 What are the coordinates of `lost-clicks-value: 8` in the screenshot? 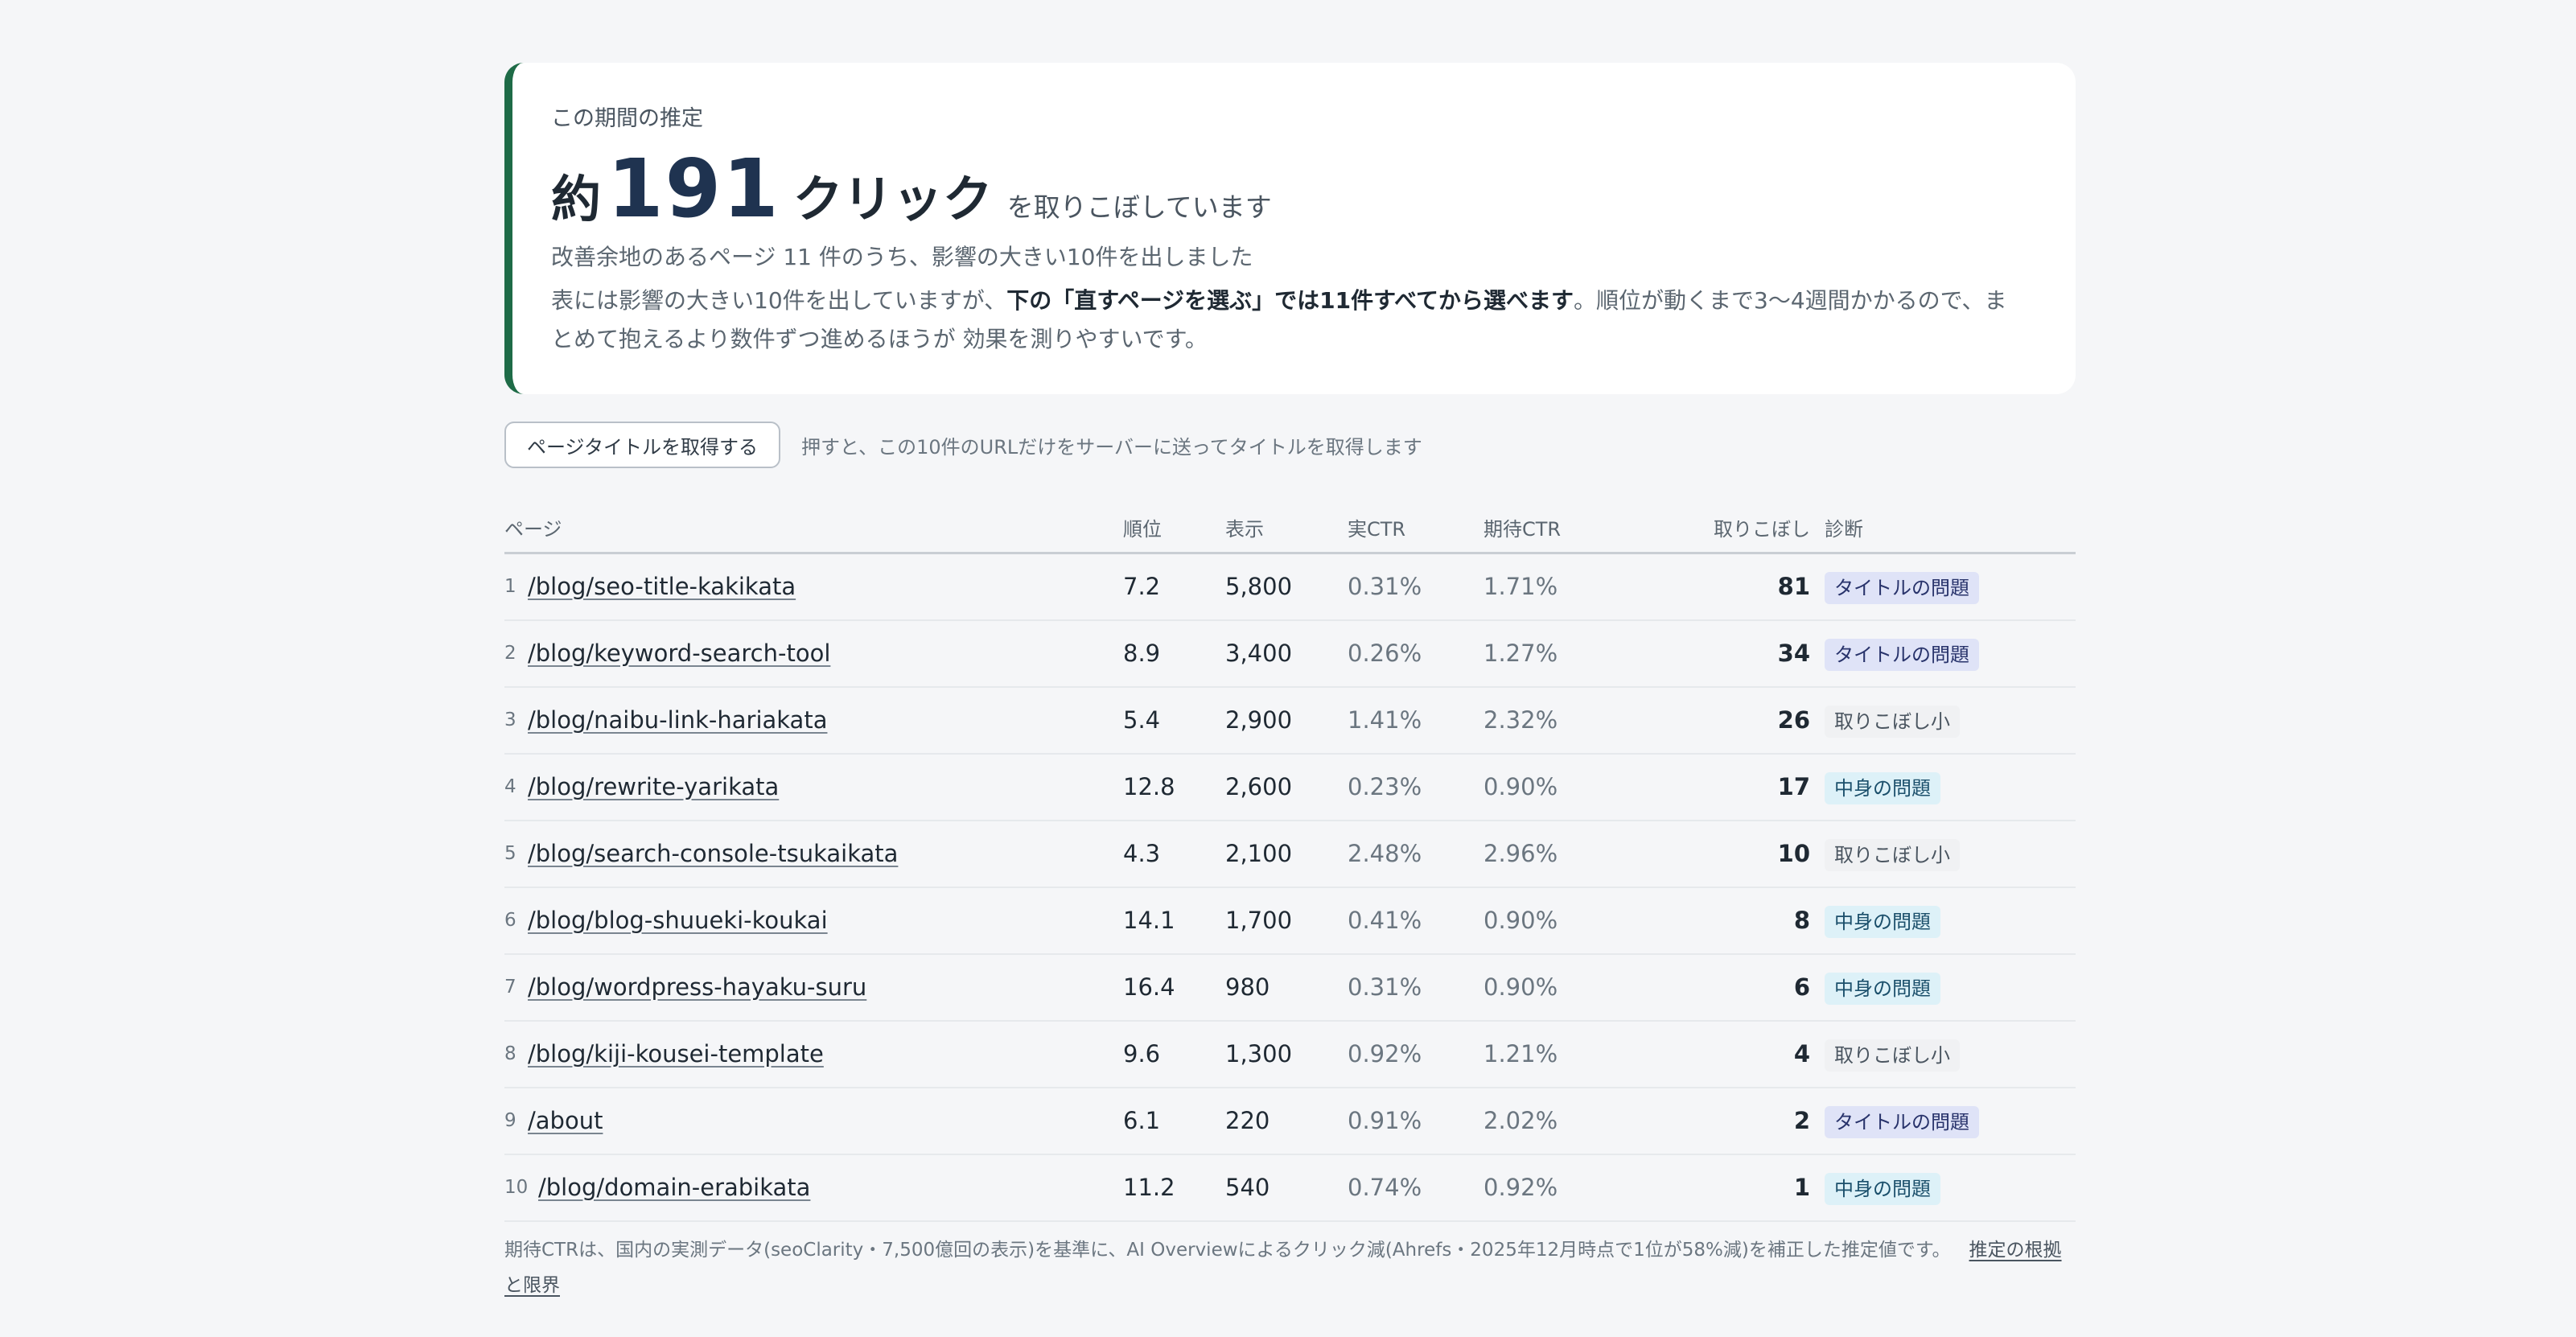 It's located at (1801, 920).